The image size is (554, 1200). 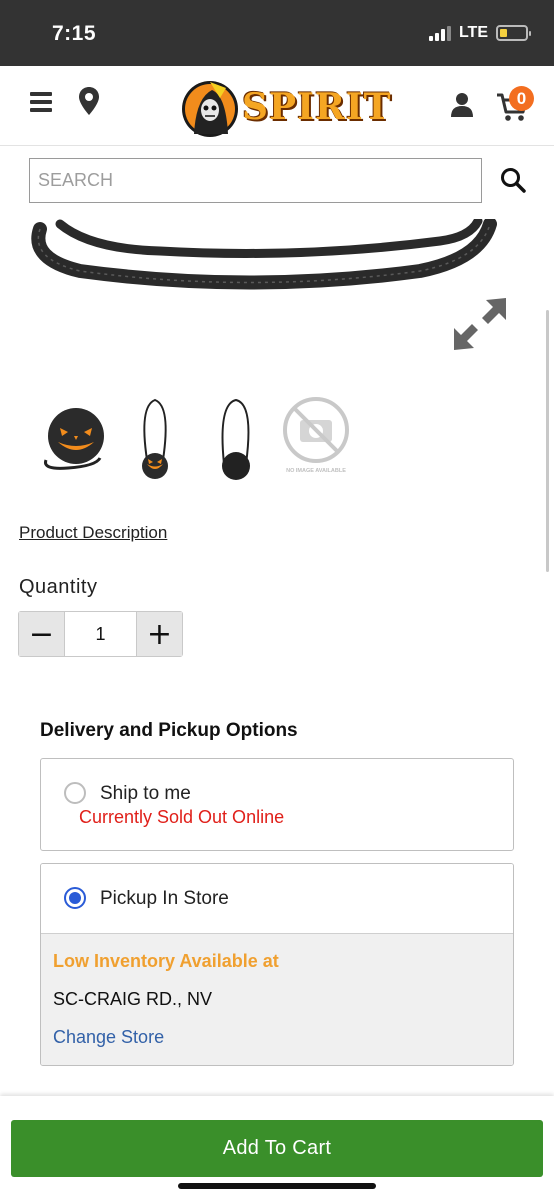 I want to click on site-header: SPIRIT 0, so click(x=277, y=106).